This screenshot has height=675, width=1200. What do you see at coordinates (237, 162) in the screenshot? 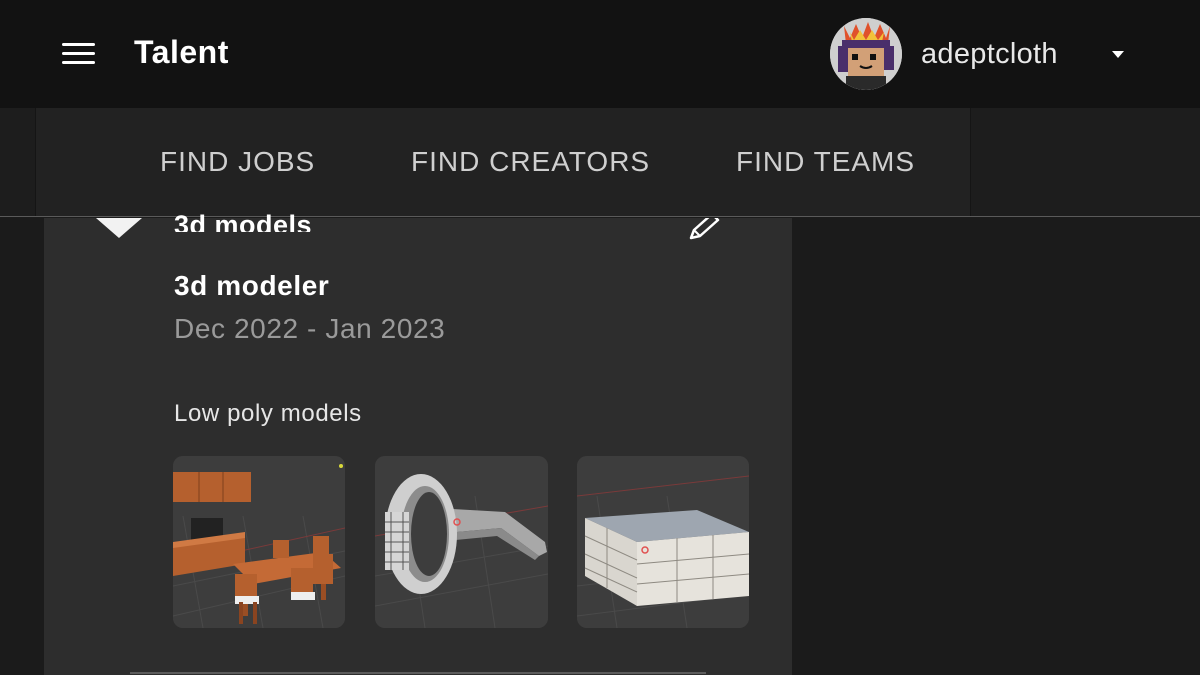
I see `tab-find-jobs: FIND JOBS` at bounding box center [237, 162].